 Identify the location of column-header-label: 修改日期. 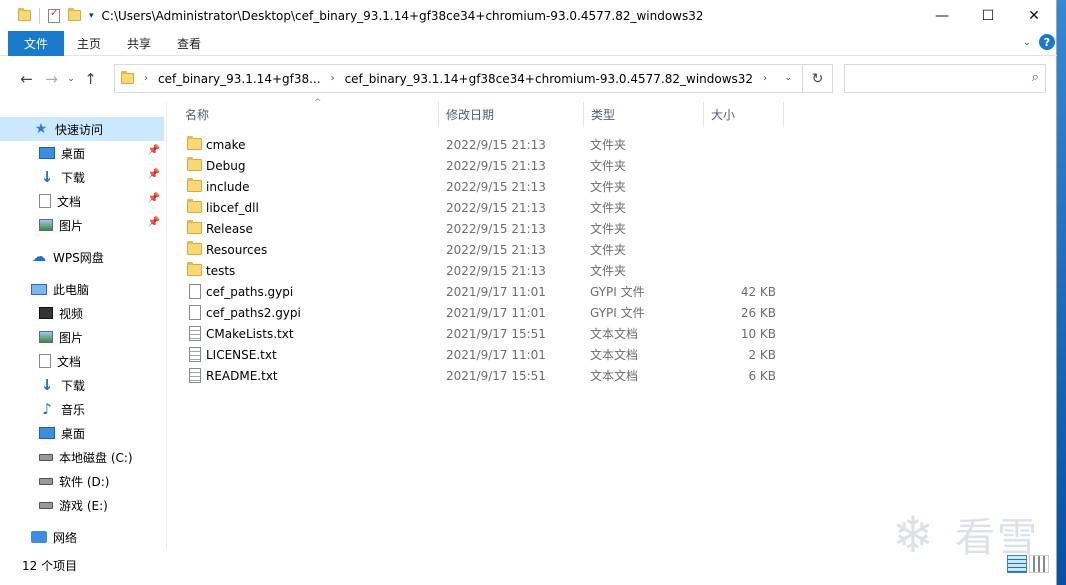
(470, 115).